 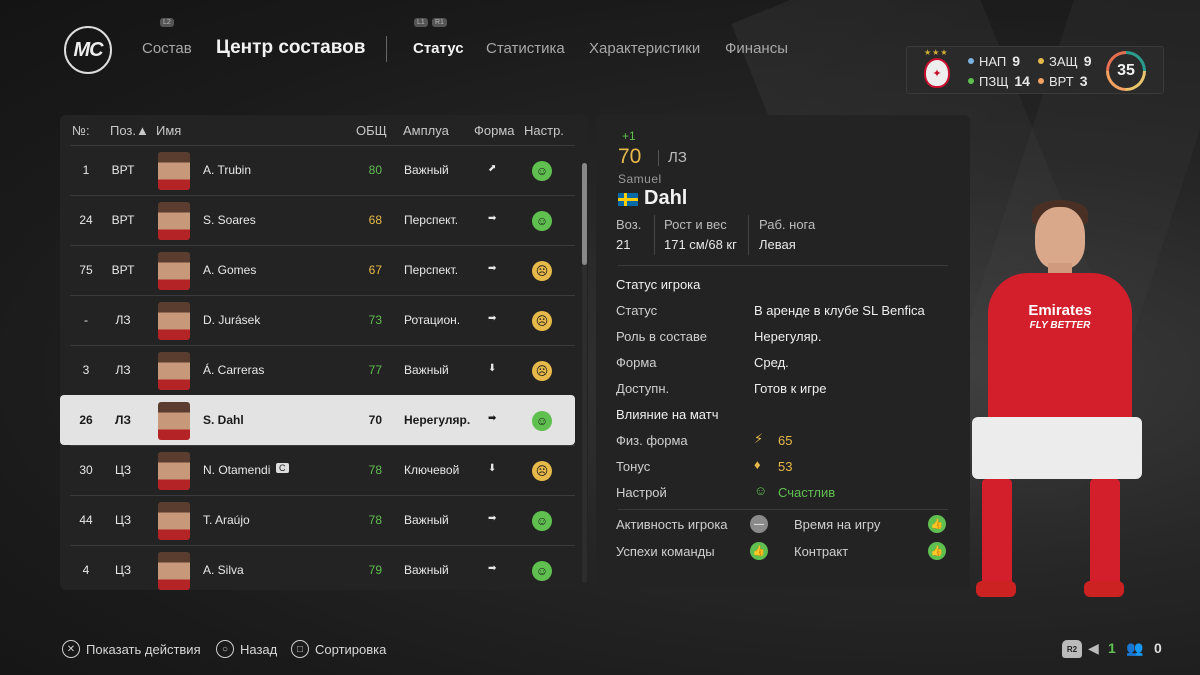 What do you see at coordinates (371, 130) in the screenshot?
I see `header-overall: ОБЩ` at bounding box center [371, 130].